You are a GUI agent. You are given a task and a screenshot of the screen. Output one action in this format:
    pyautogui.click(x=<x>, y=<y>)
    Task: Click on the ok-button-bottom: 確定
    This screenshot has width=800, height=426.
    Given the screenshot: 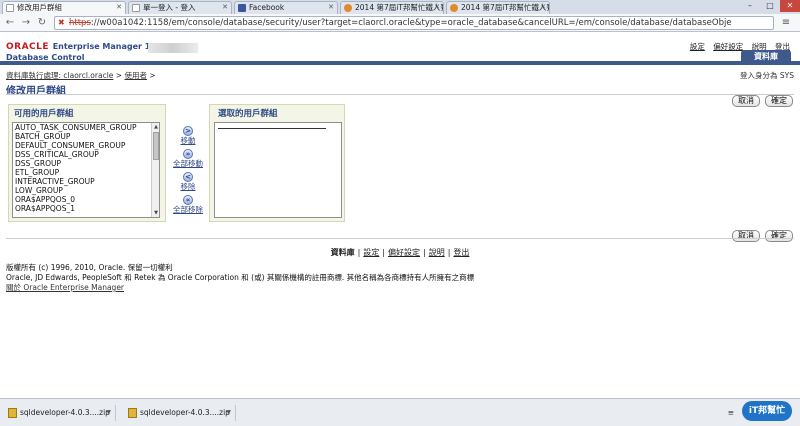 What is the action you would take?
    pyautogui.click(x=779, y=236)
    